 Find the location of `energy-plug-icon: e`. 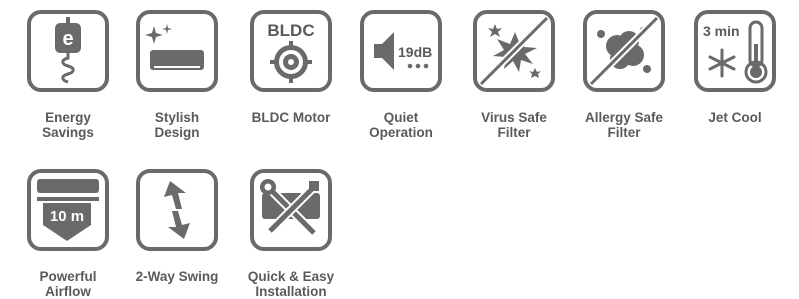

energy-plug-icon: e is located at coordinates (68, 50).